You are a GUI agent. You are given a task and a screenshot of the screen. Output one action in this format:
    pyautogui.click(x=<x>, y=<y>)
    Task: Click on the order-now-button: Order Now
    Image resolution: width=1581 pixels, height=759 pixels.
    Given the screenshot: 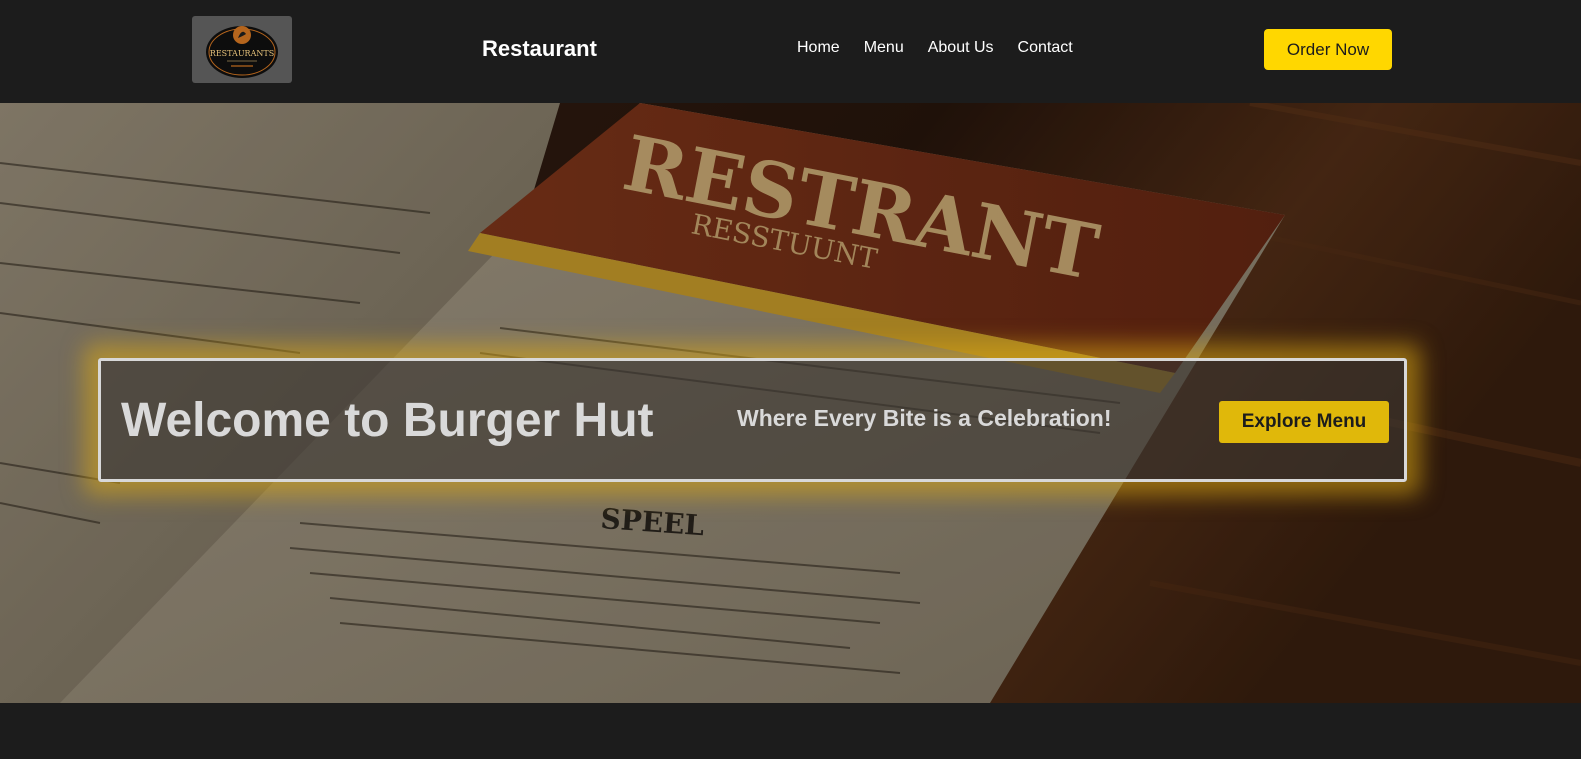 What is the action you would take?
    pyautogui.click(x=1328, y=49)
    